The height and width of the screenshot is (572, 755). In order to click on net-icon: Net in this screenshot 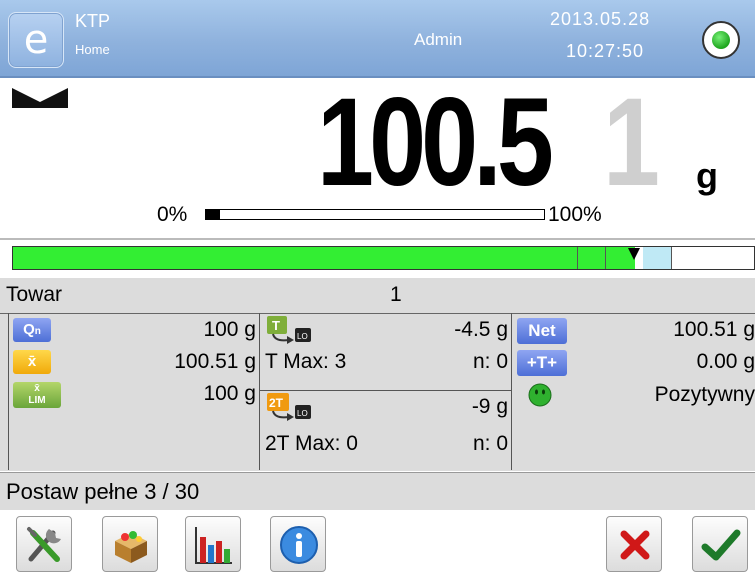, I will do `click(542, 331)`.